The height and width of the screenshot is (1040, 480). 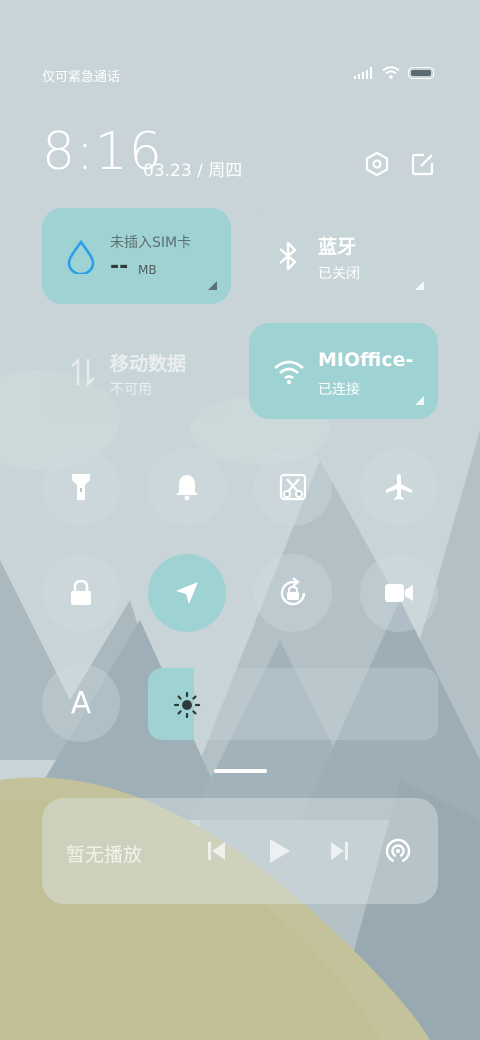 What do you see at coordinates (377, 164) in the screenshot?
I see `settings-hex-icon` at bounding box center [377, 164].